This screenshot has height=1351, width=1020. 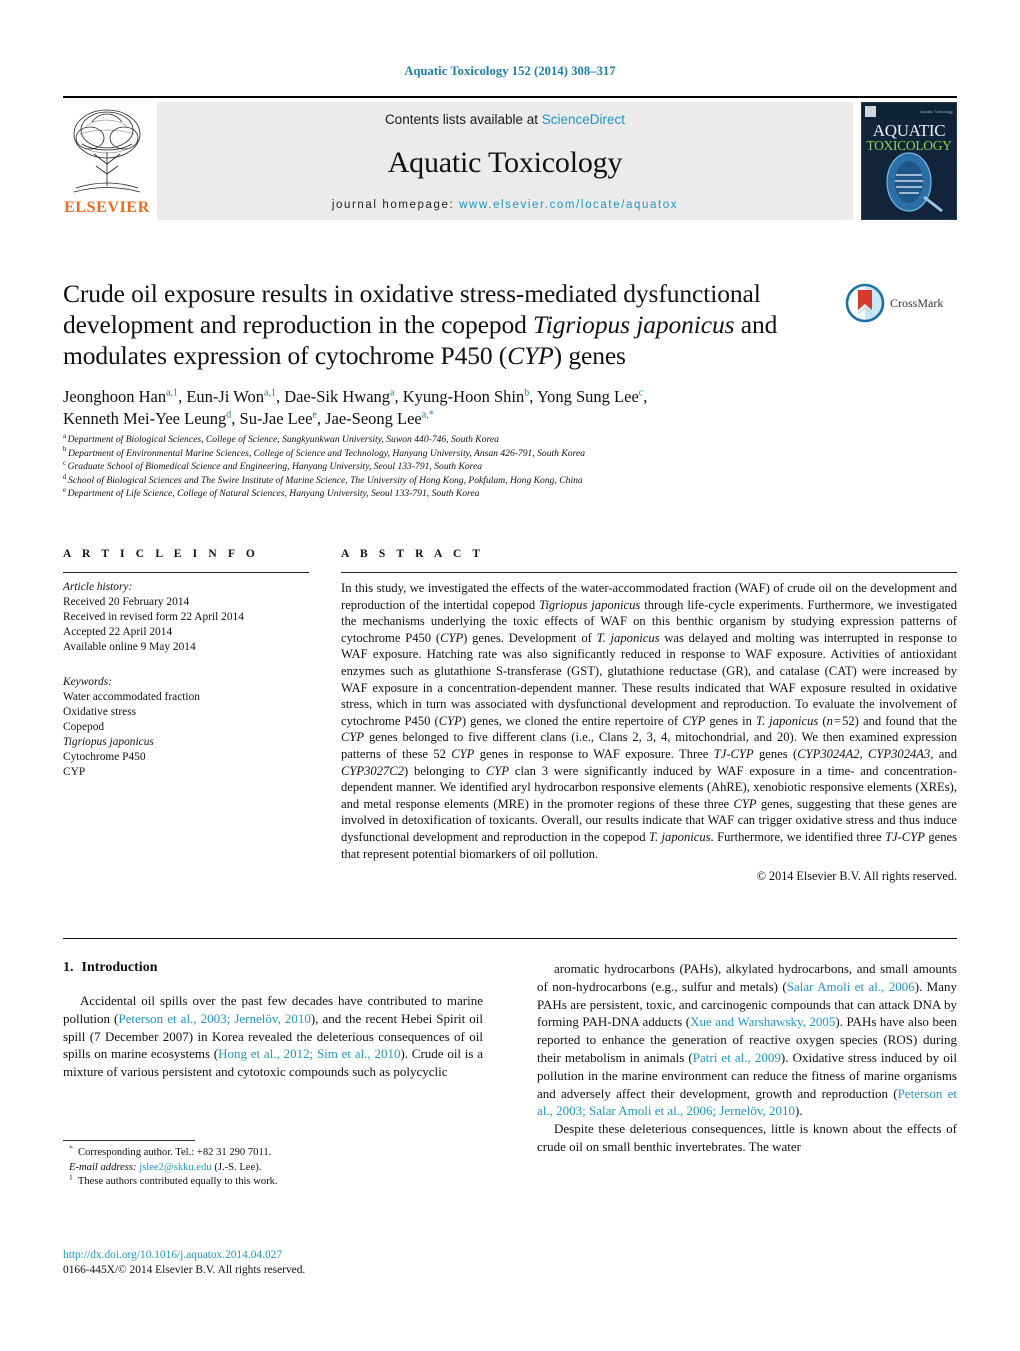 I want to click on history-revised: Received in revised form 22 April 2014, so click(x=153, y=617).